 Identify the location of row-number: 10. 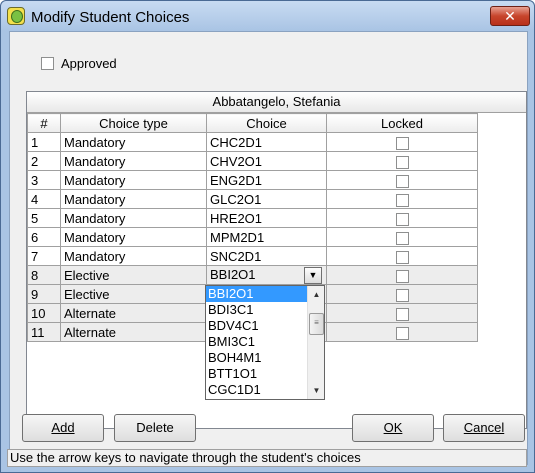
(44, 313).